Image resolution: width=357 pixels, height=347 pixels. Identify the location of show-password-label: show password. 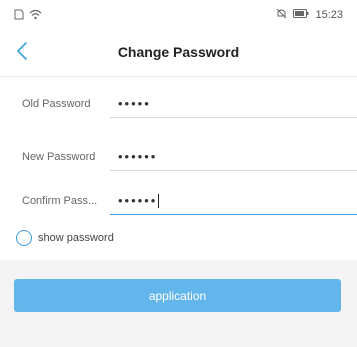
(76, 238).